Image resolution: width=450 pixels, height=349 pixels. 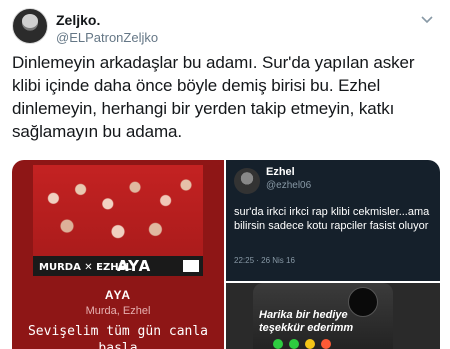 I want to click on song-title: AYA, so click(x=118, y=295).